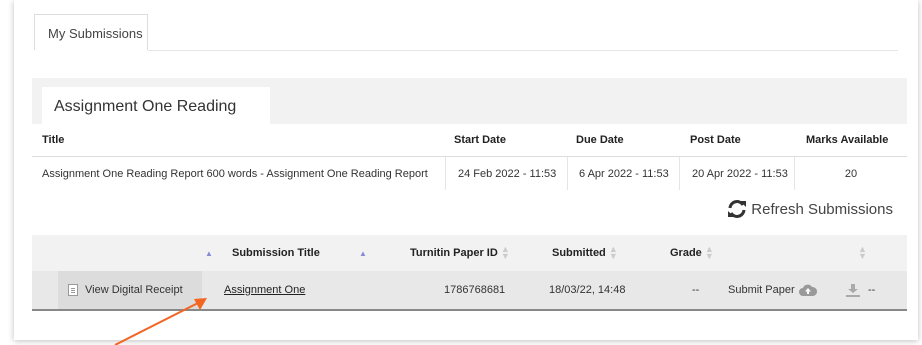  I want to click on tab-bar-divider, so click(523, 50).